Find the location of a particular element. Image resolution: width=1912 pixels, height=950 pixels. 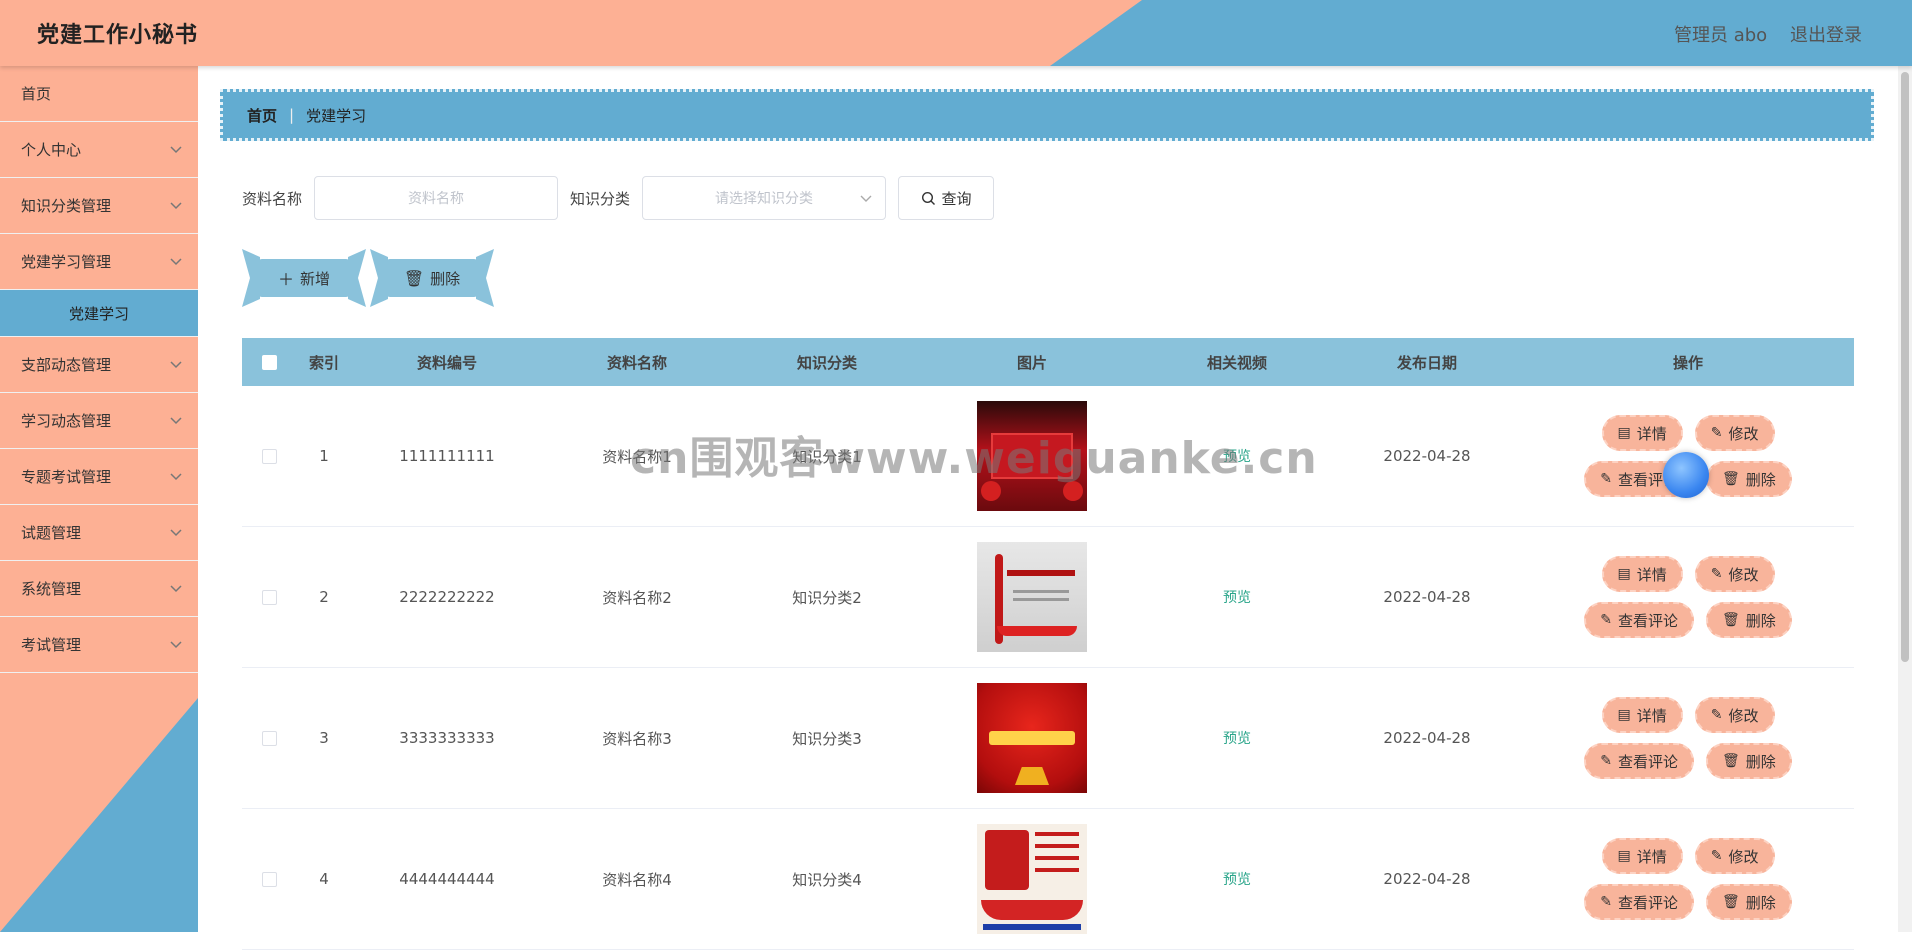

row-index: 2 is located at coordinates (324, 597).